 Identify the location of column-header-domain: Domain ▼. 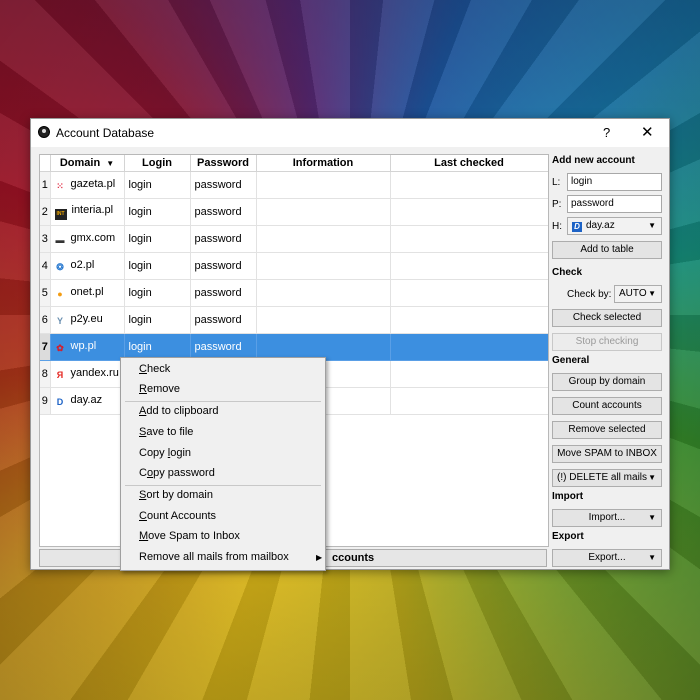
(87, 163).